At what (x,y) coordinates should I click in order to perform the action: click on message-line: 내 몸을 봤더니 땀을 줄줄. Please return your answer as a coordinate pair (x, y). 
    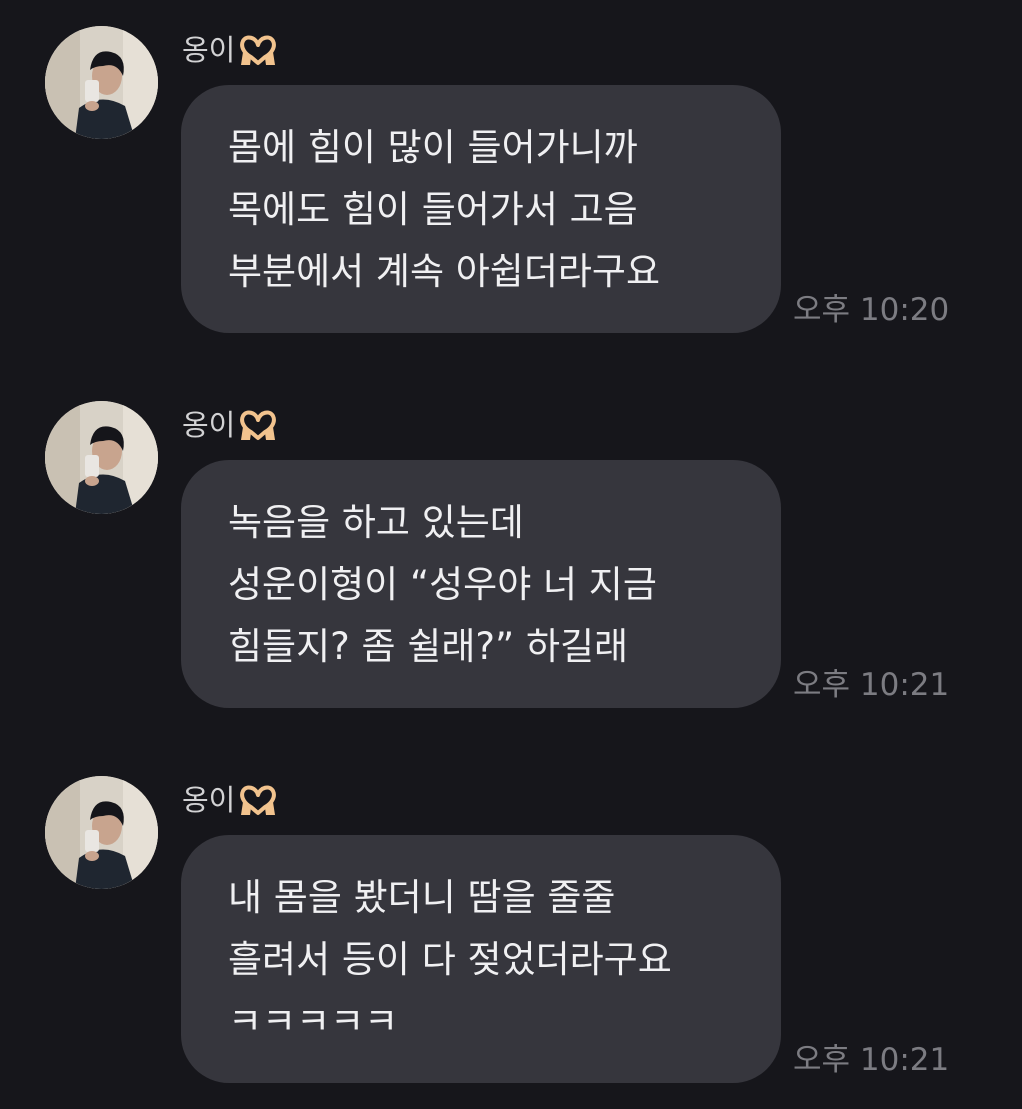
    Looking at the image, I should click on (422, 897).